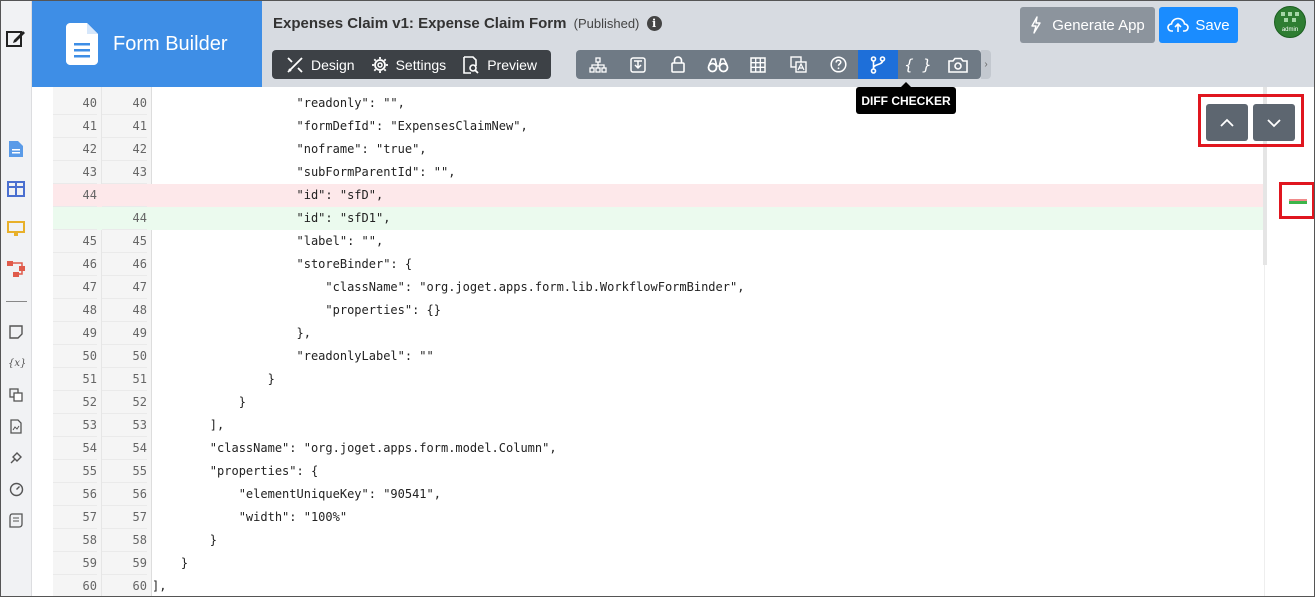 The image size is (1315, 597). I want to click on left-line-number: 52, so click(75, 402).